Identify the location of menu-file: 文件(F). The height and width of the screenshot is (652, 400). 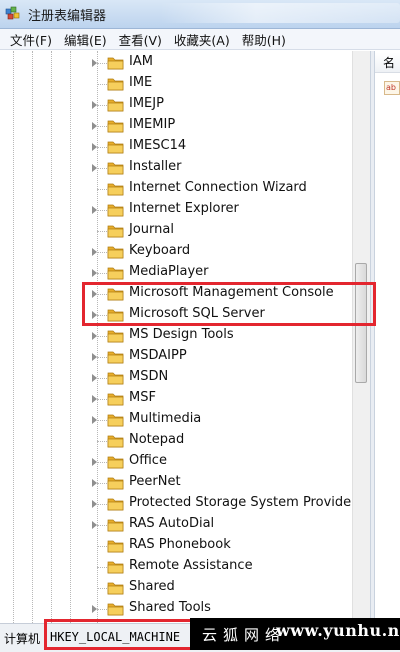
(31, 39).